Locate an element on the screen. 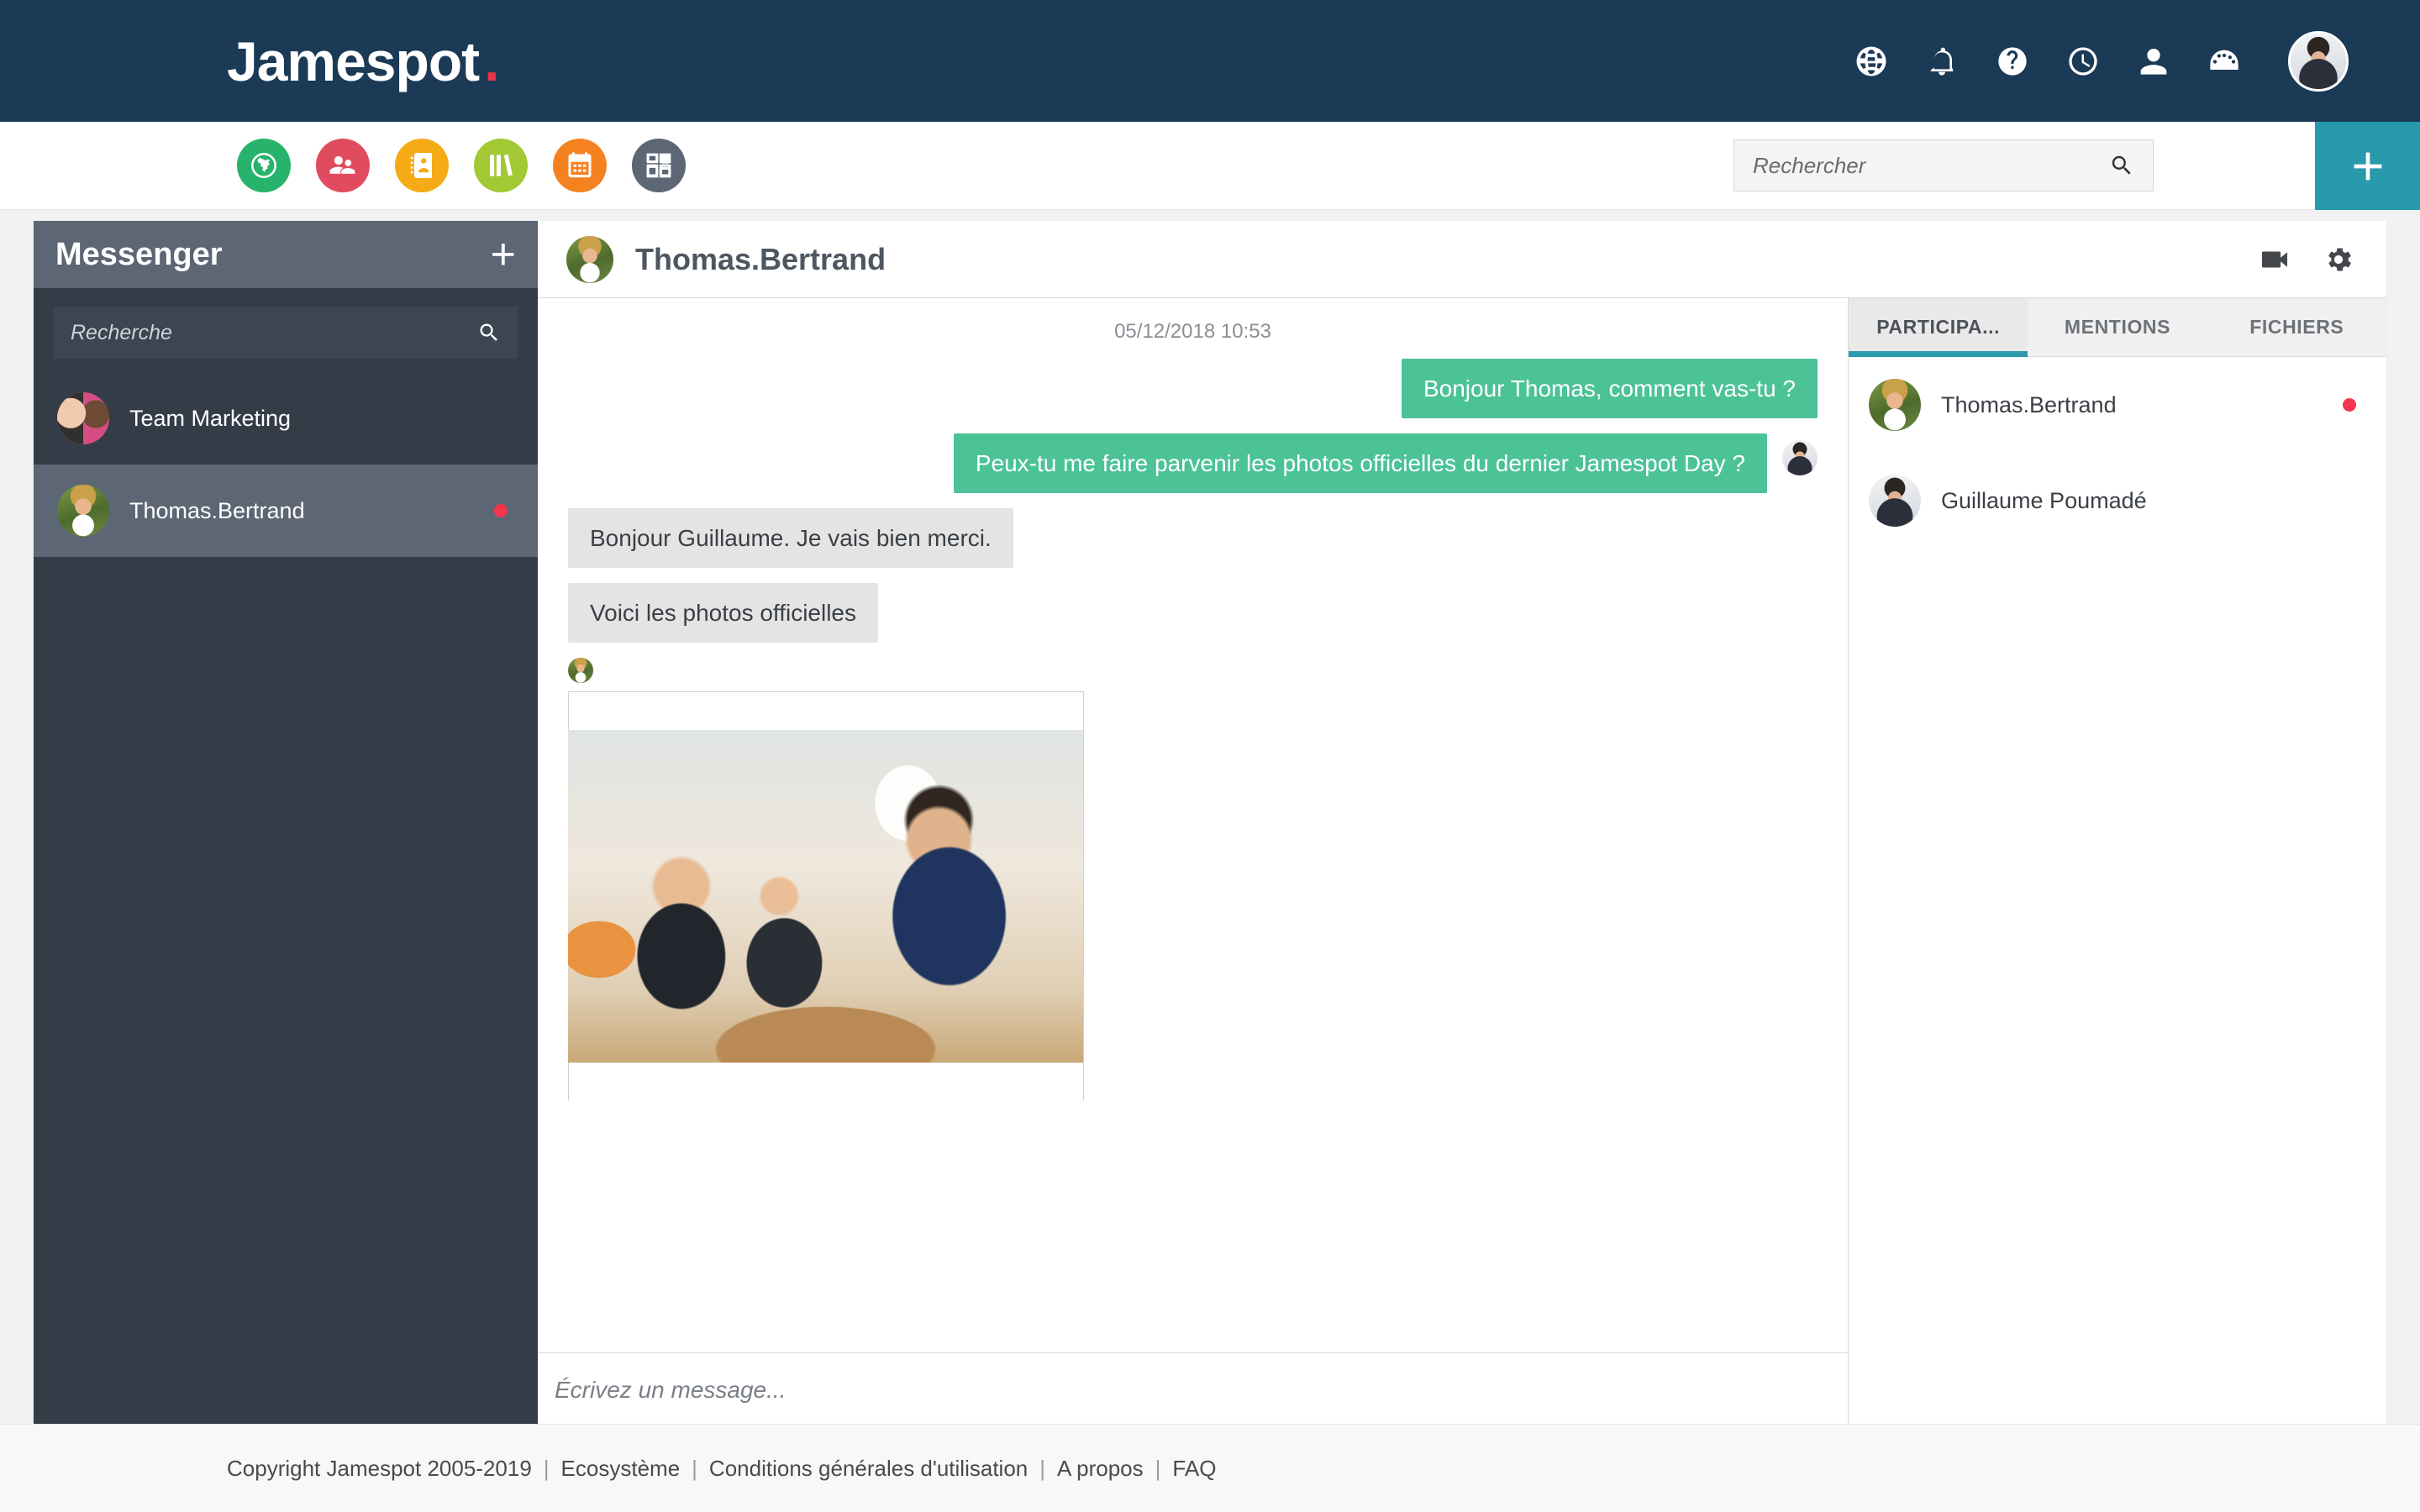  chat-header: Thomas.Bertrand is located at coordinates (1462, 259).